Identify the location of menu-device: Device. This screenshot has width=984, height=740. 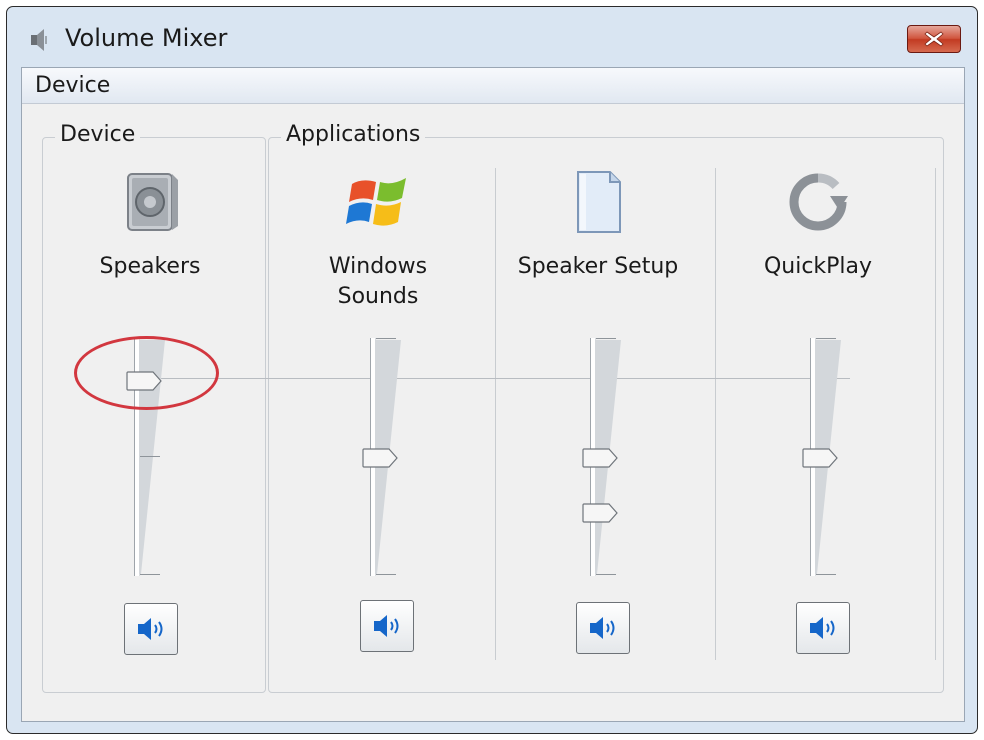
(72, 85).